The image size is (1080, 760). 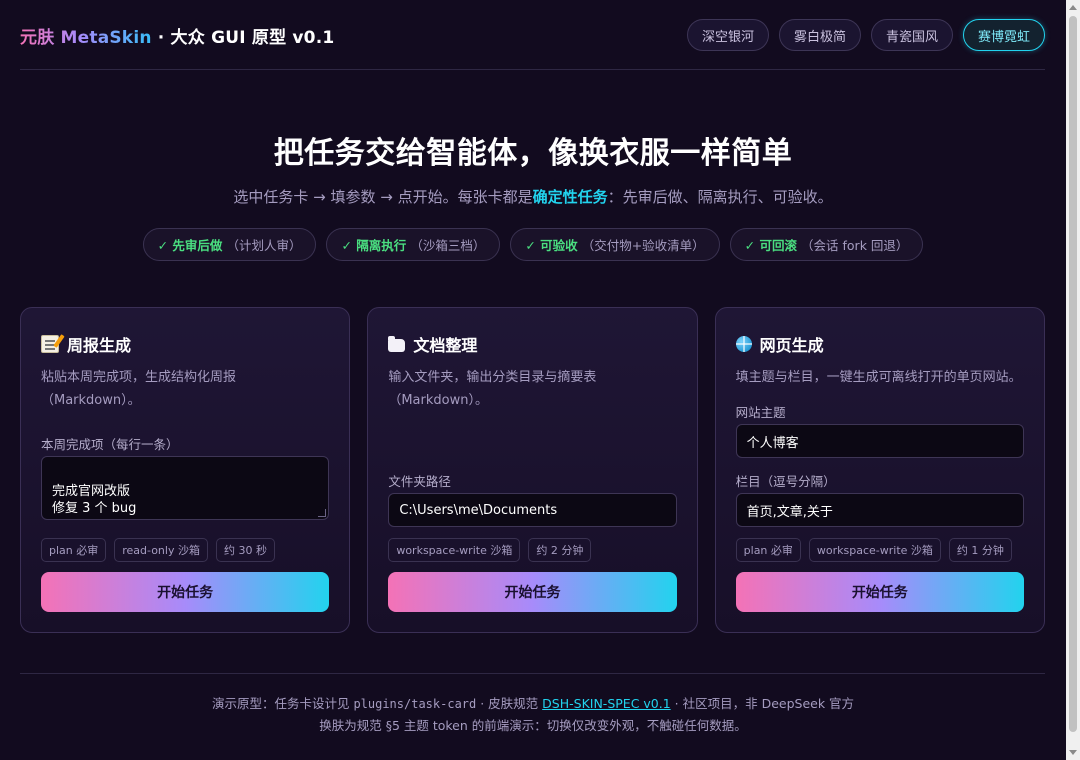 I want to click on feature-pill: ✓ 可回滚 （会话 fork 回退）, so click(x=826, y=244).